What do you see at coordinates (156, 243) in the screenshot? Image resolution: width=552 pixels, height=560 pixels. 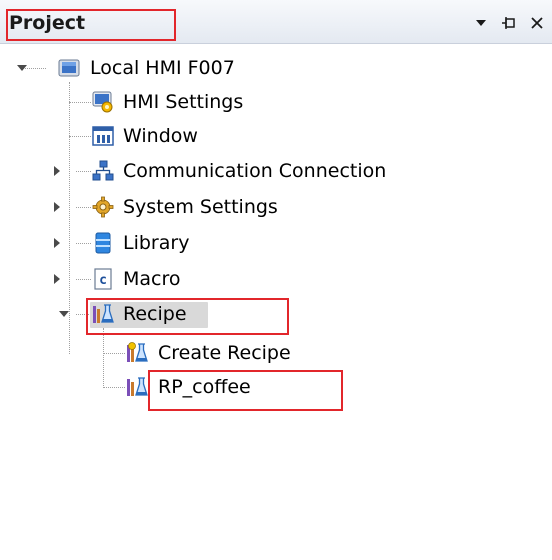 I see `tree-item-label: Library` at bounding box center [156, 243].